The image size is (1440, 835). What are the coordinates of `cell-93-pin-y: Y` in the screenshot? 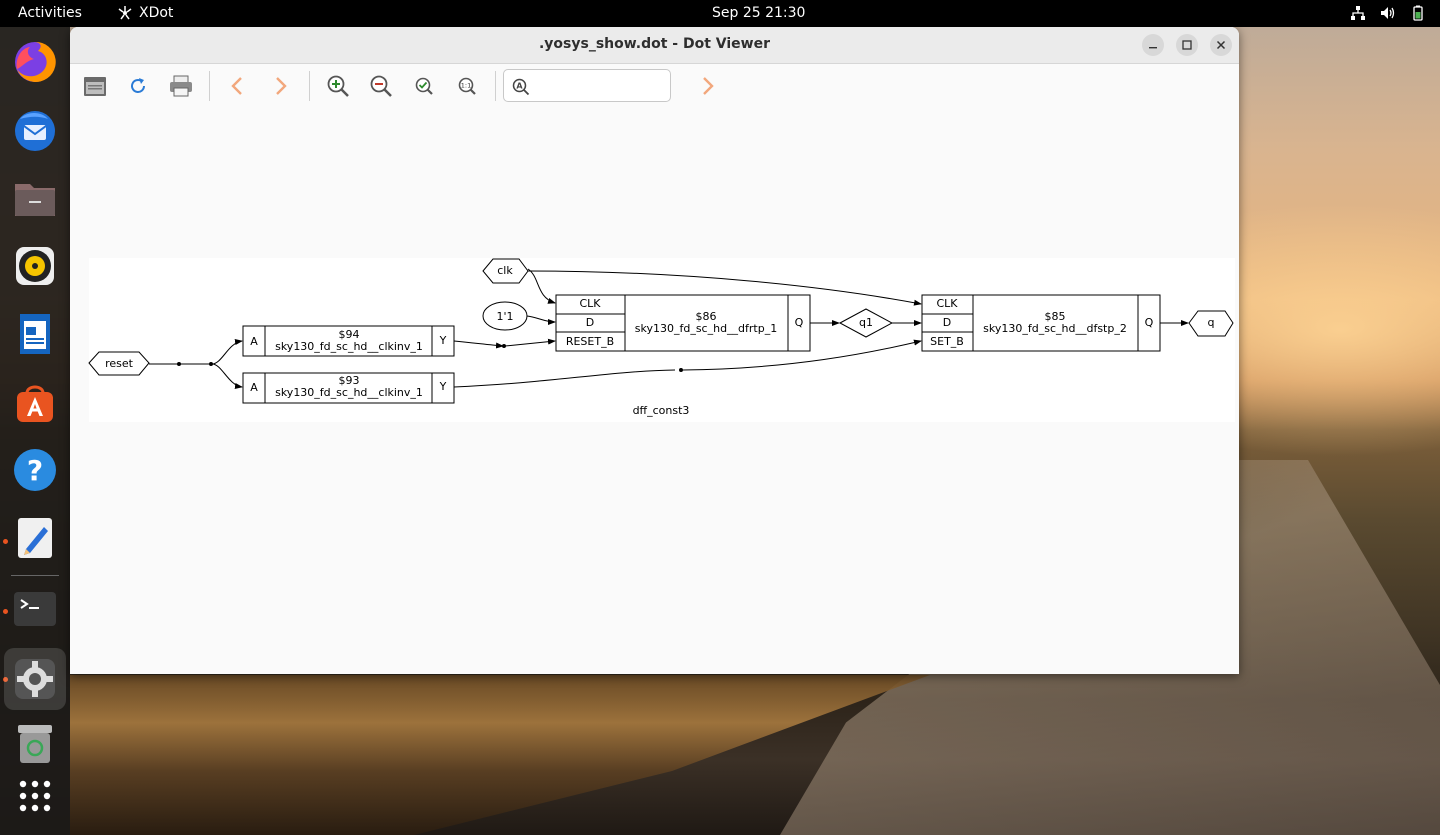 It's located at (443, 386).